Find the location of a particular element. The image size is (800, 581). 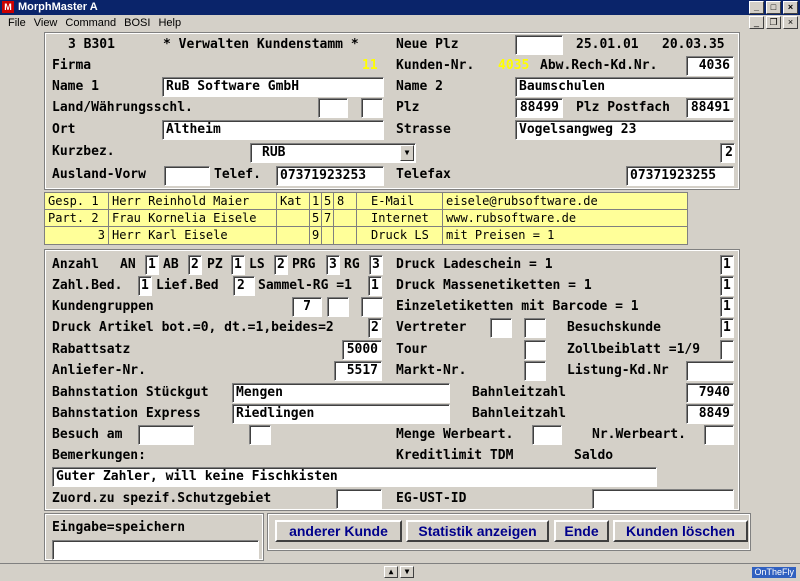

waehrung-input is located at coordinates (372, 108).